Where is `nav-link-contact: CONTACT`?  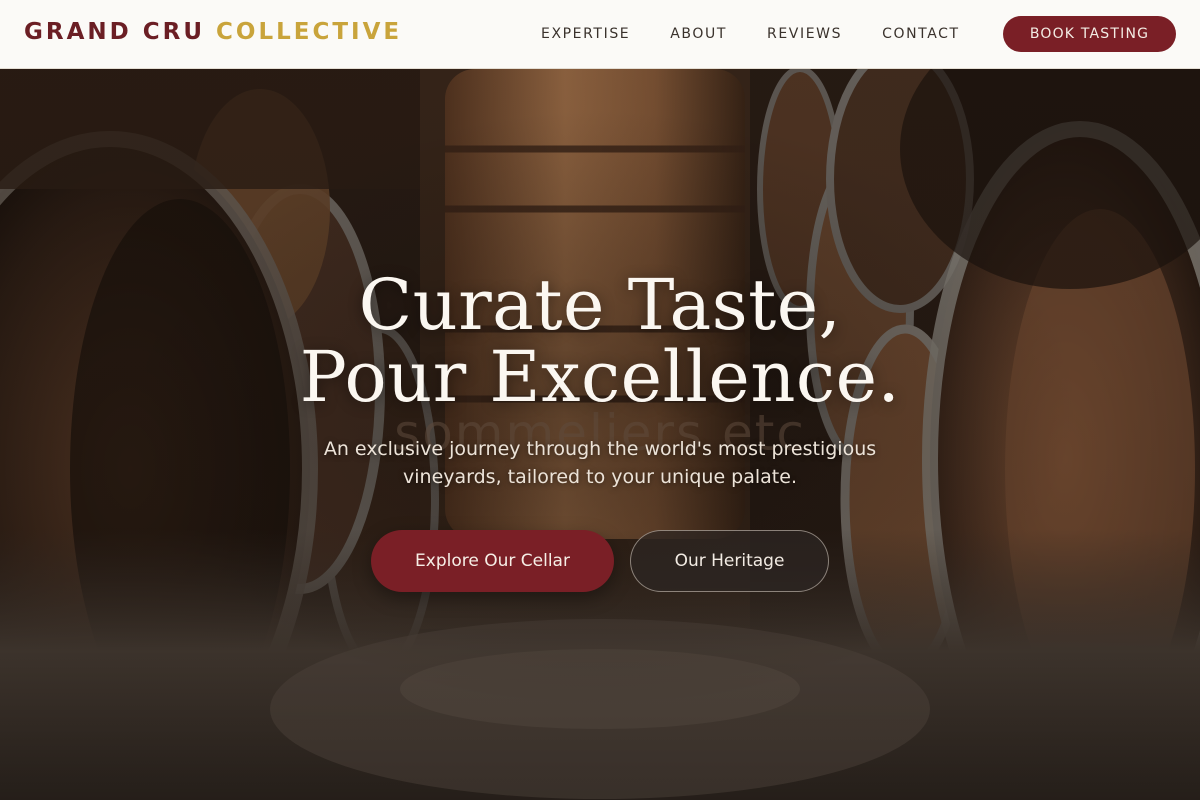
nav-link-contact: CONTACT is located at coordinates (921, 34).